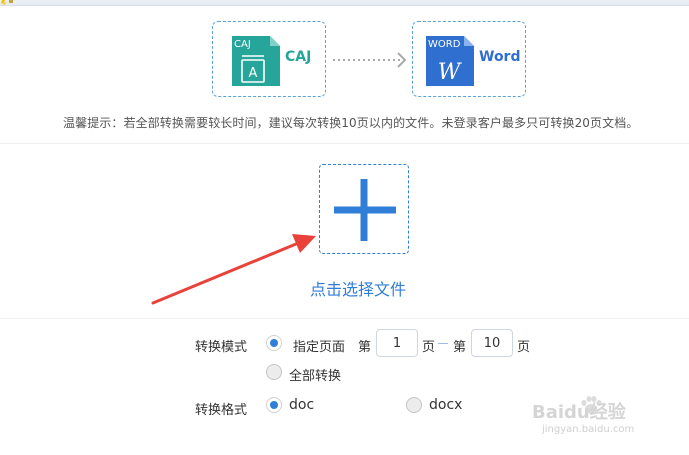  Describe the element at coordinates (492, 343) in the screenshot. I see `page-to-input` at that location.